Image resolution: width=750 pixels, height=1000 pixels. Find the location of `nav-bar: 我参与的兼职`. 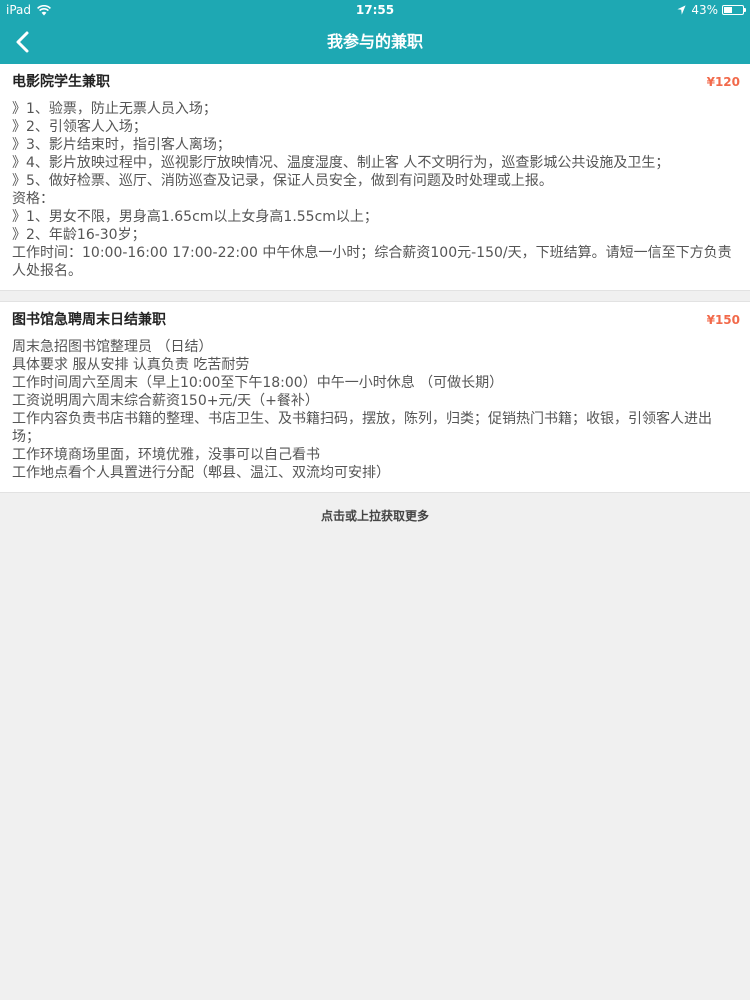

nav-bar: 我参与的兼职 is located at coordinates (375, 42).